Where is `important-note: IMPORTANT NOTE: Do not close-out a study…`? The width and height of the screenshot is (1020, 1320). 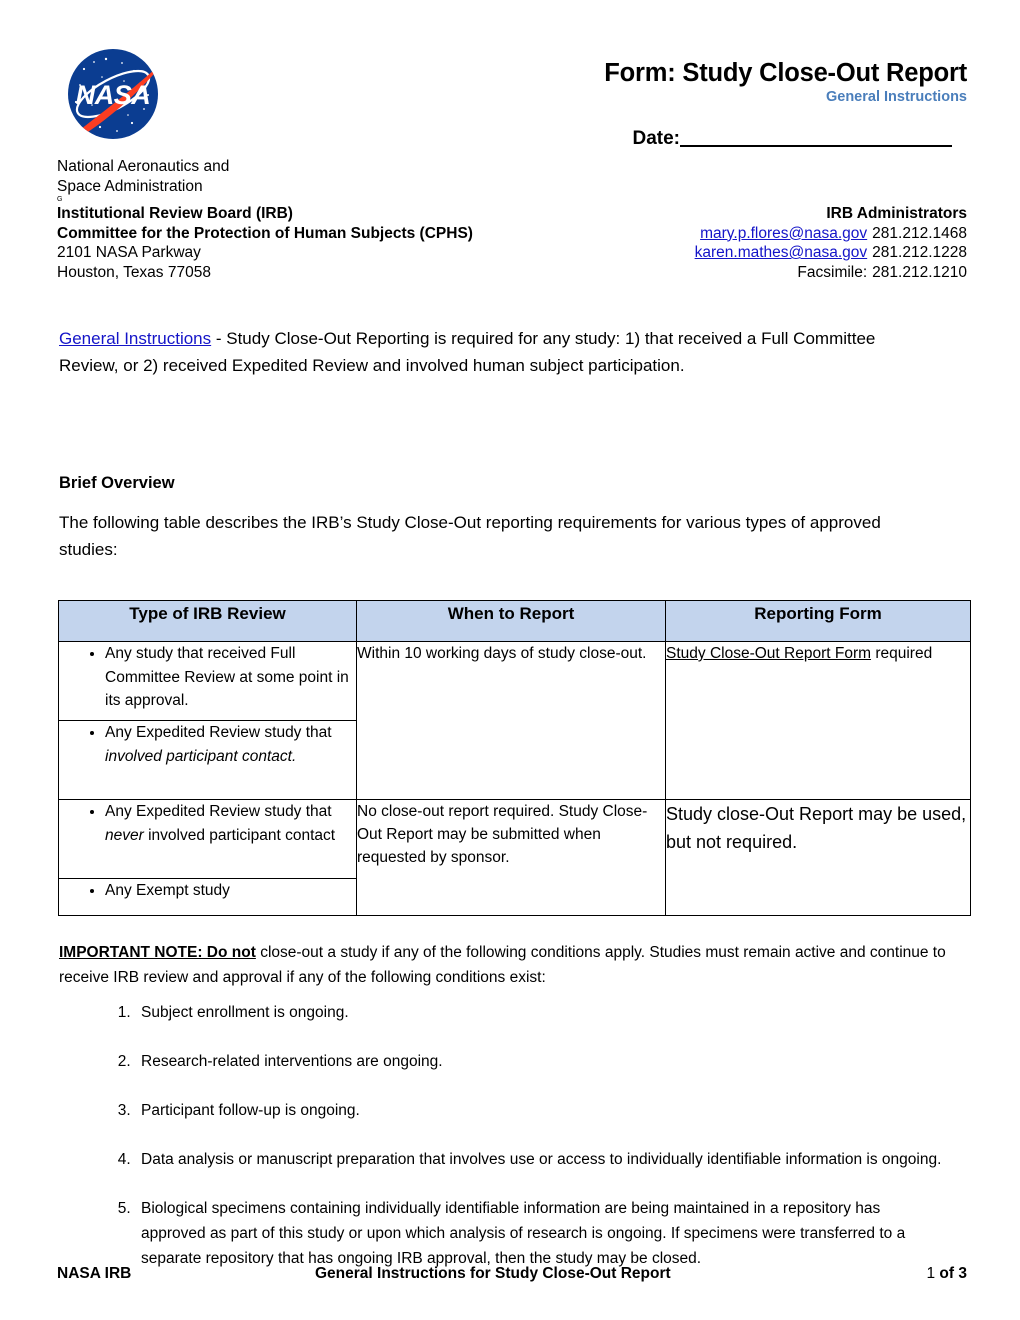 important-note: IMPORTANT NOTE: Do not close-out a study… is located at coordinates (504, 965).